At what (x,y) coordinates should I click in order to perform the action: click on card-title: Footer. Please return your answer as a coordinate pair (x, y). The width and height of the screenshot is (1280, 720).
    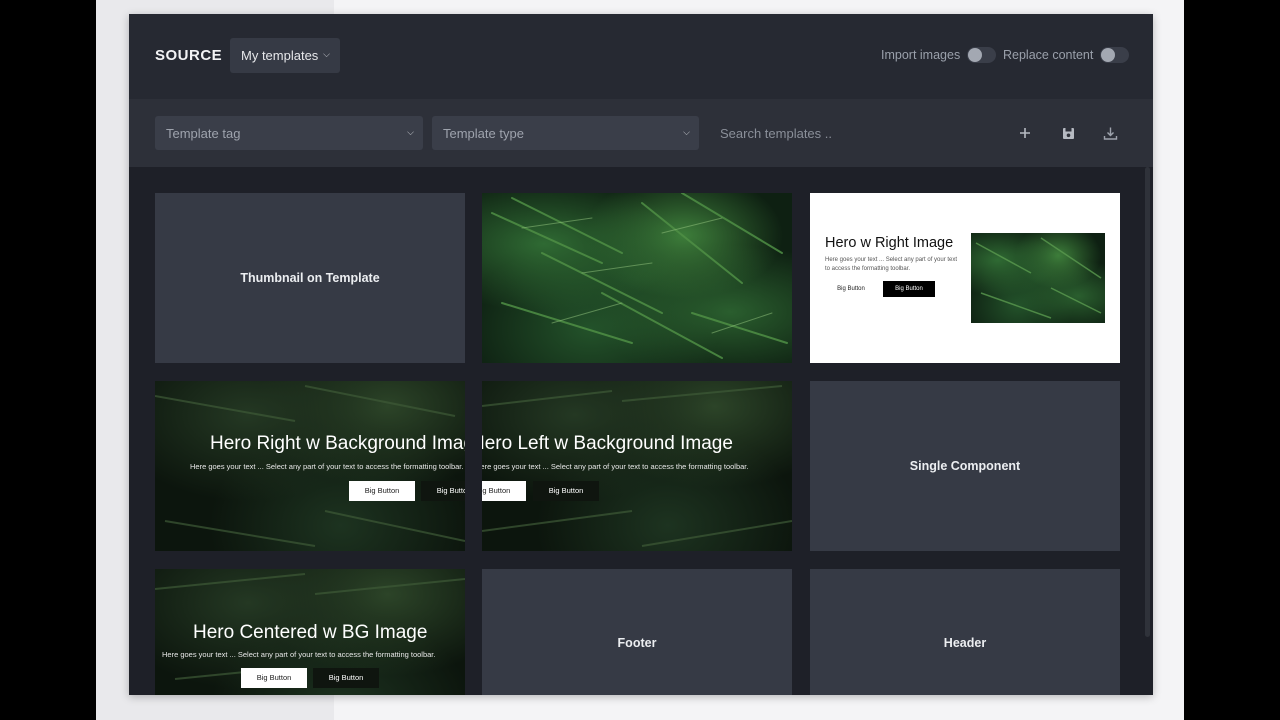
    Looking at the image, I should click on (637, 643).